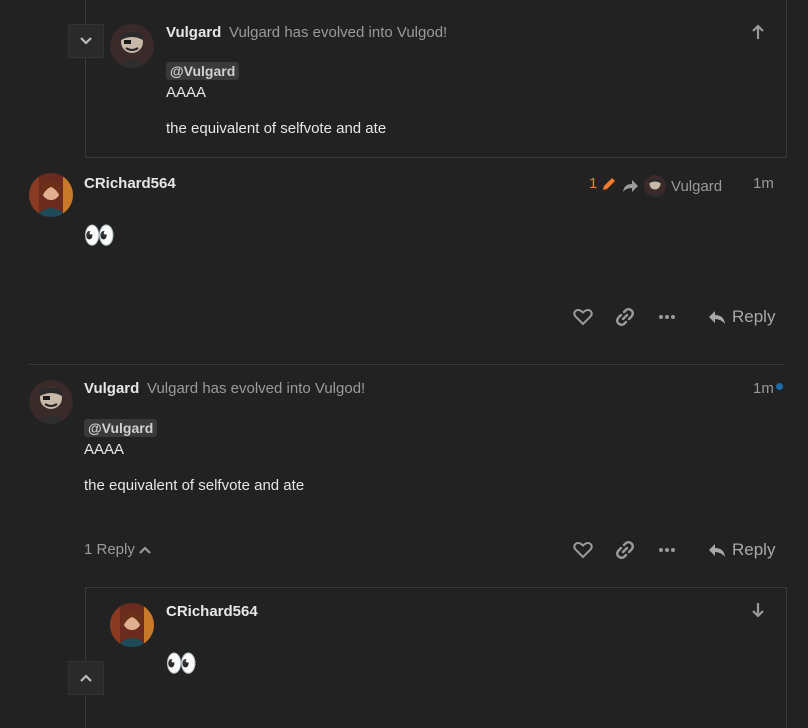 The image size is (808, 728). Describe the element at coordinates (697, 186) in the screenshot. I see `reply-to-username: Vulgard` at that location.